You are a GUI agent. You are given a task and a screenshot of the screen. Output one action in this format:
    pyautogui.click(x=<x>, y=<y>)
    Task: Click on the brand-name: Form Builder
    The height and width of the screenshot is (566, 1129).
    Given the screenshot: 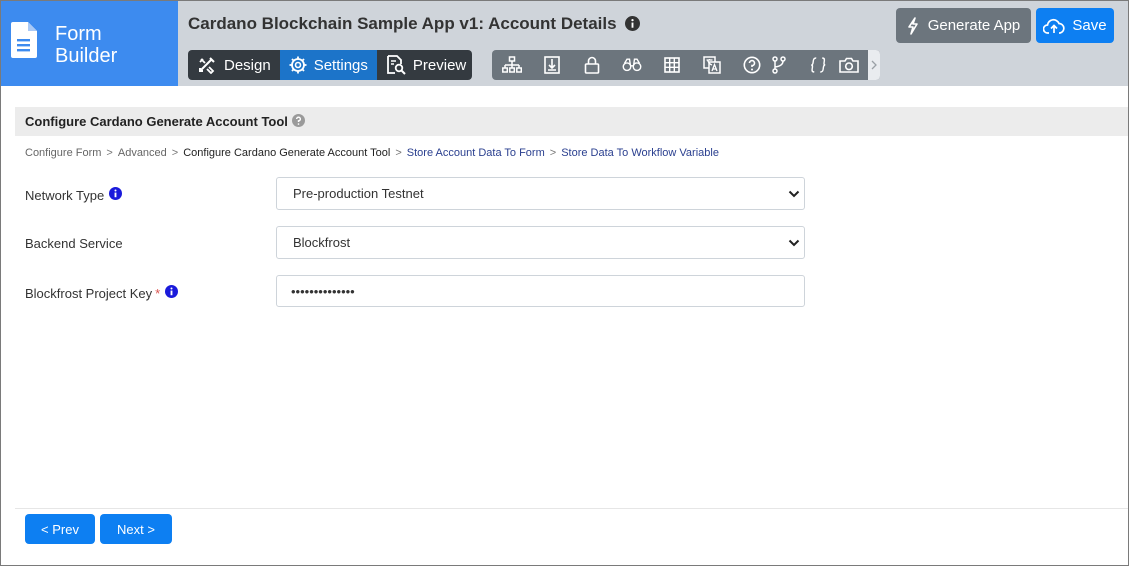 What is the action you would take?
    pyautogui.click(x=86, y=45)
    